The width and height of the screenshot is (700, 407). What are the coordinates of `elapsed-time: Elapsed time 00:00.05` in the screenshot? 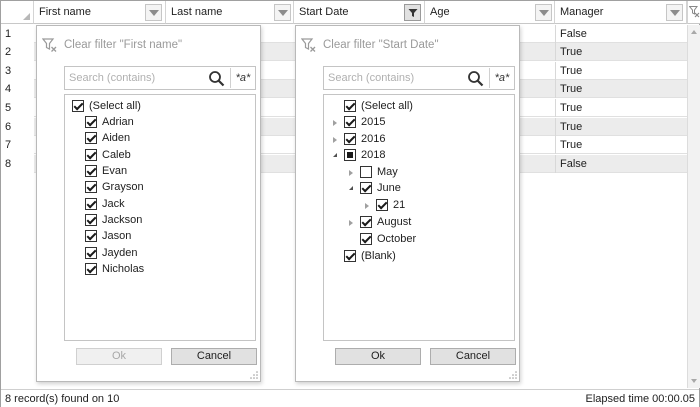 It's located at (640, 399).